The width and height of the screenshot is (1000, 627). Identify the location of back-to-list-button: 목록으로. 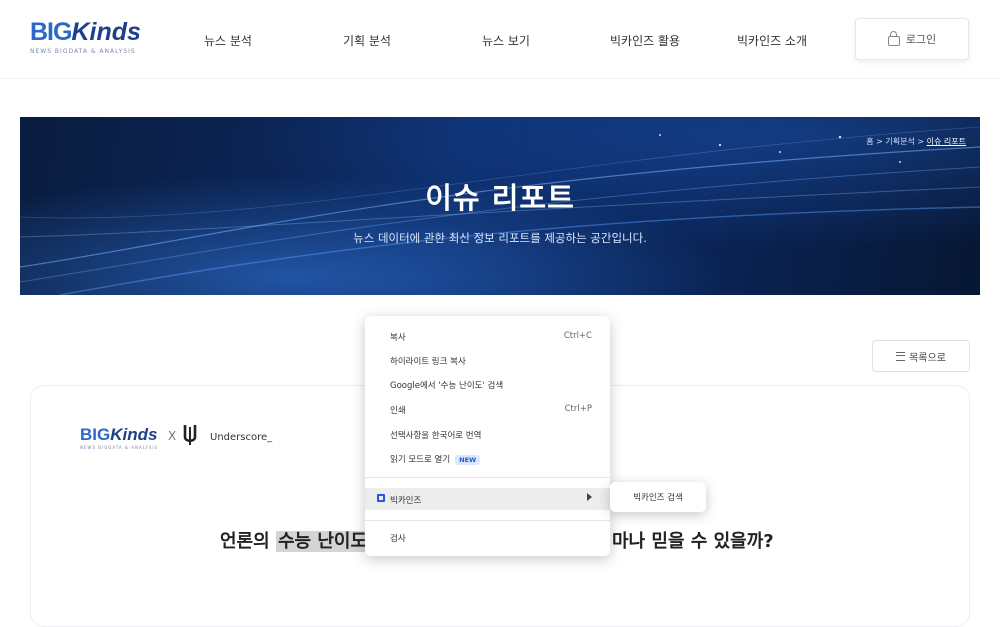
(921, 356).